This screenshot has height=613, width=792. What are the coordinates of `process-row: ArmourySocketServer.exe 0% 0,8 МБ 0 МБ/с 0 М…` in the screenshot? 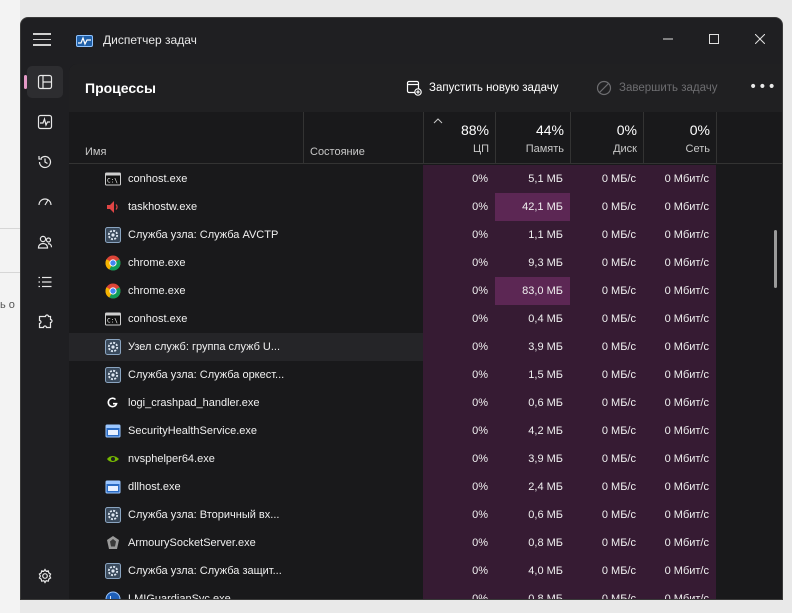 It's located at (425, 543).